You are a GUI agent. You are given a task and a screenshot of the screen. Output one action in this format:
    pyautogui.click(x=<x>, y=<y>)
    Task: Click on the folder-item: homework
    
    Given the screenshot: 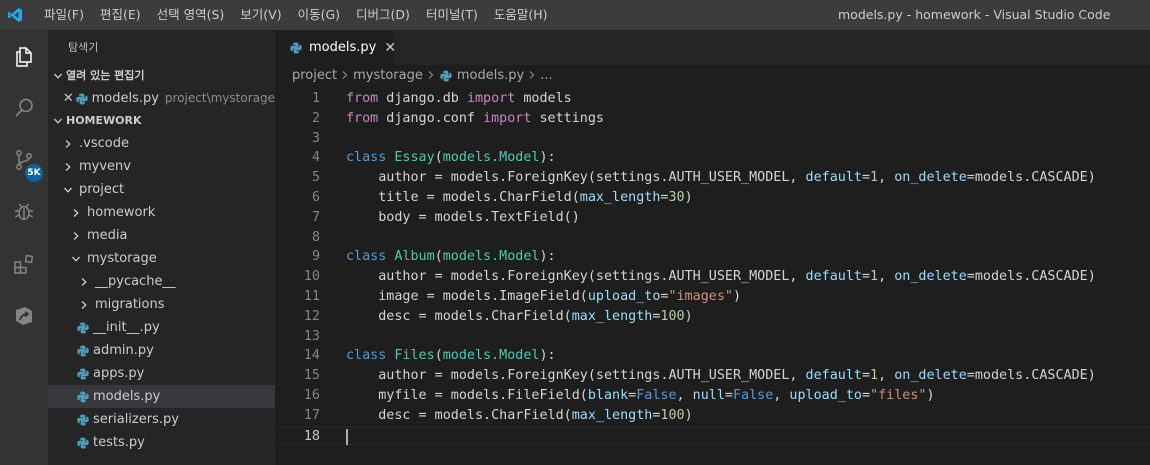 What is the action you would take?
    pyautogui.click(x=161, y=212)
    